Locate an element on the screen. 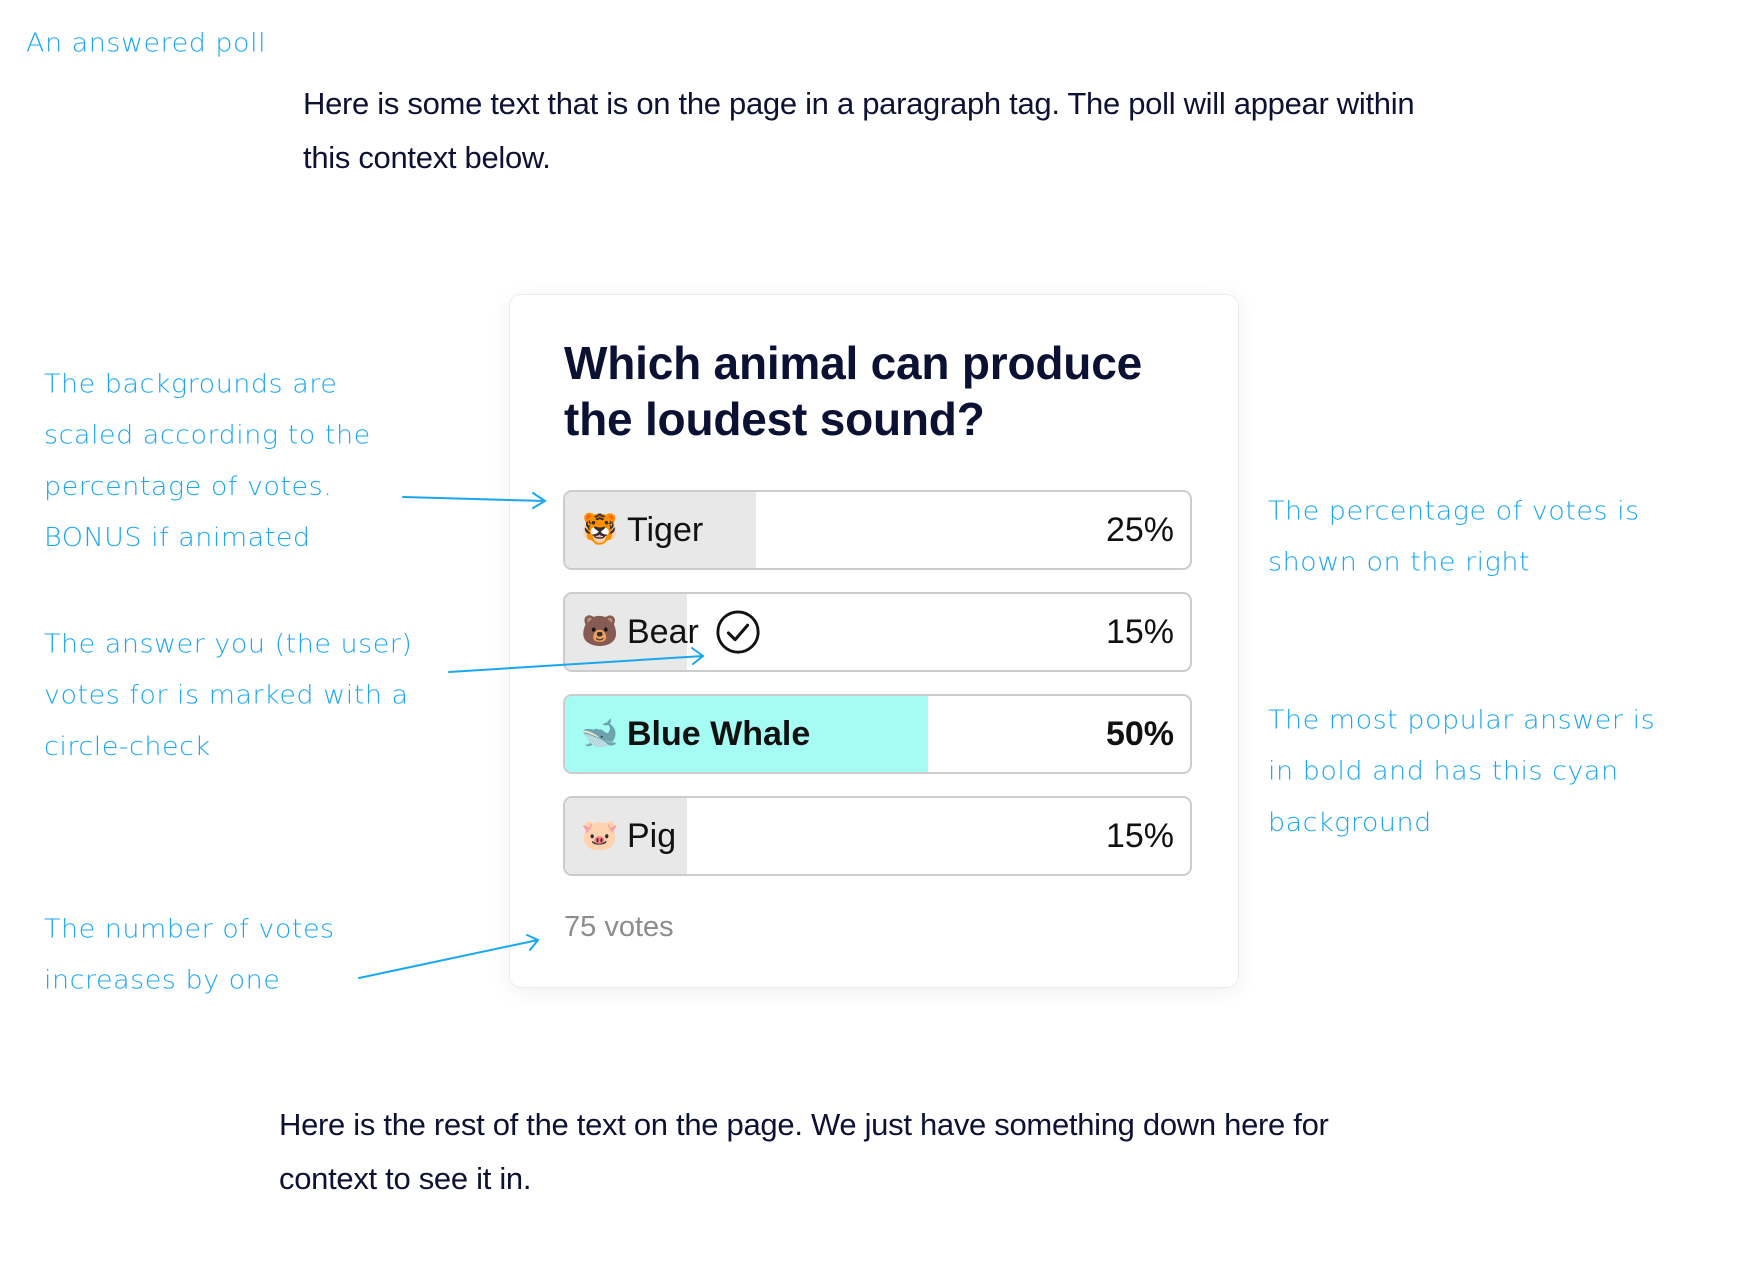 The image size is (1764, 1274). option-label: Tiger is located at coordinates (665, 529).